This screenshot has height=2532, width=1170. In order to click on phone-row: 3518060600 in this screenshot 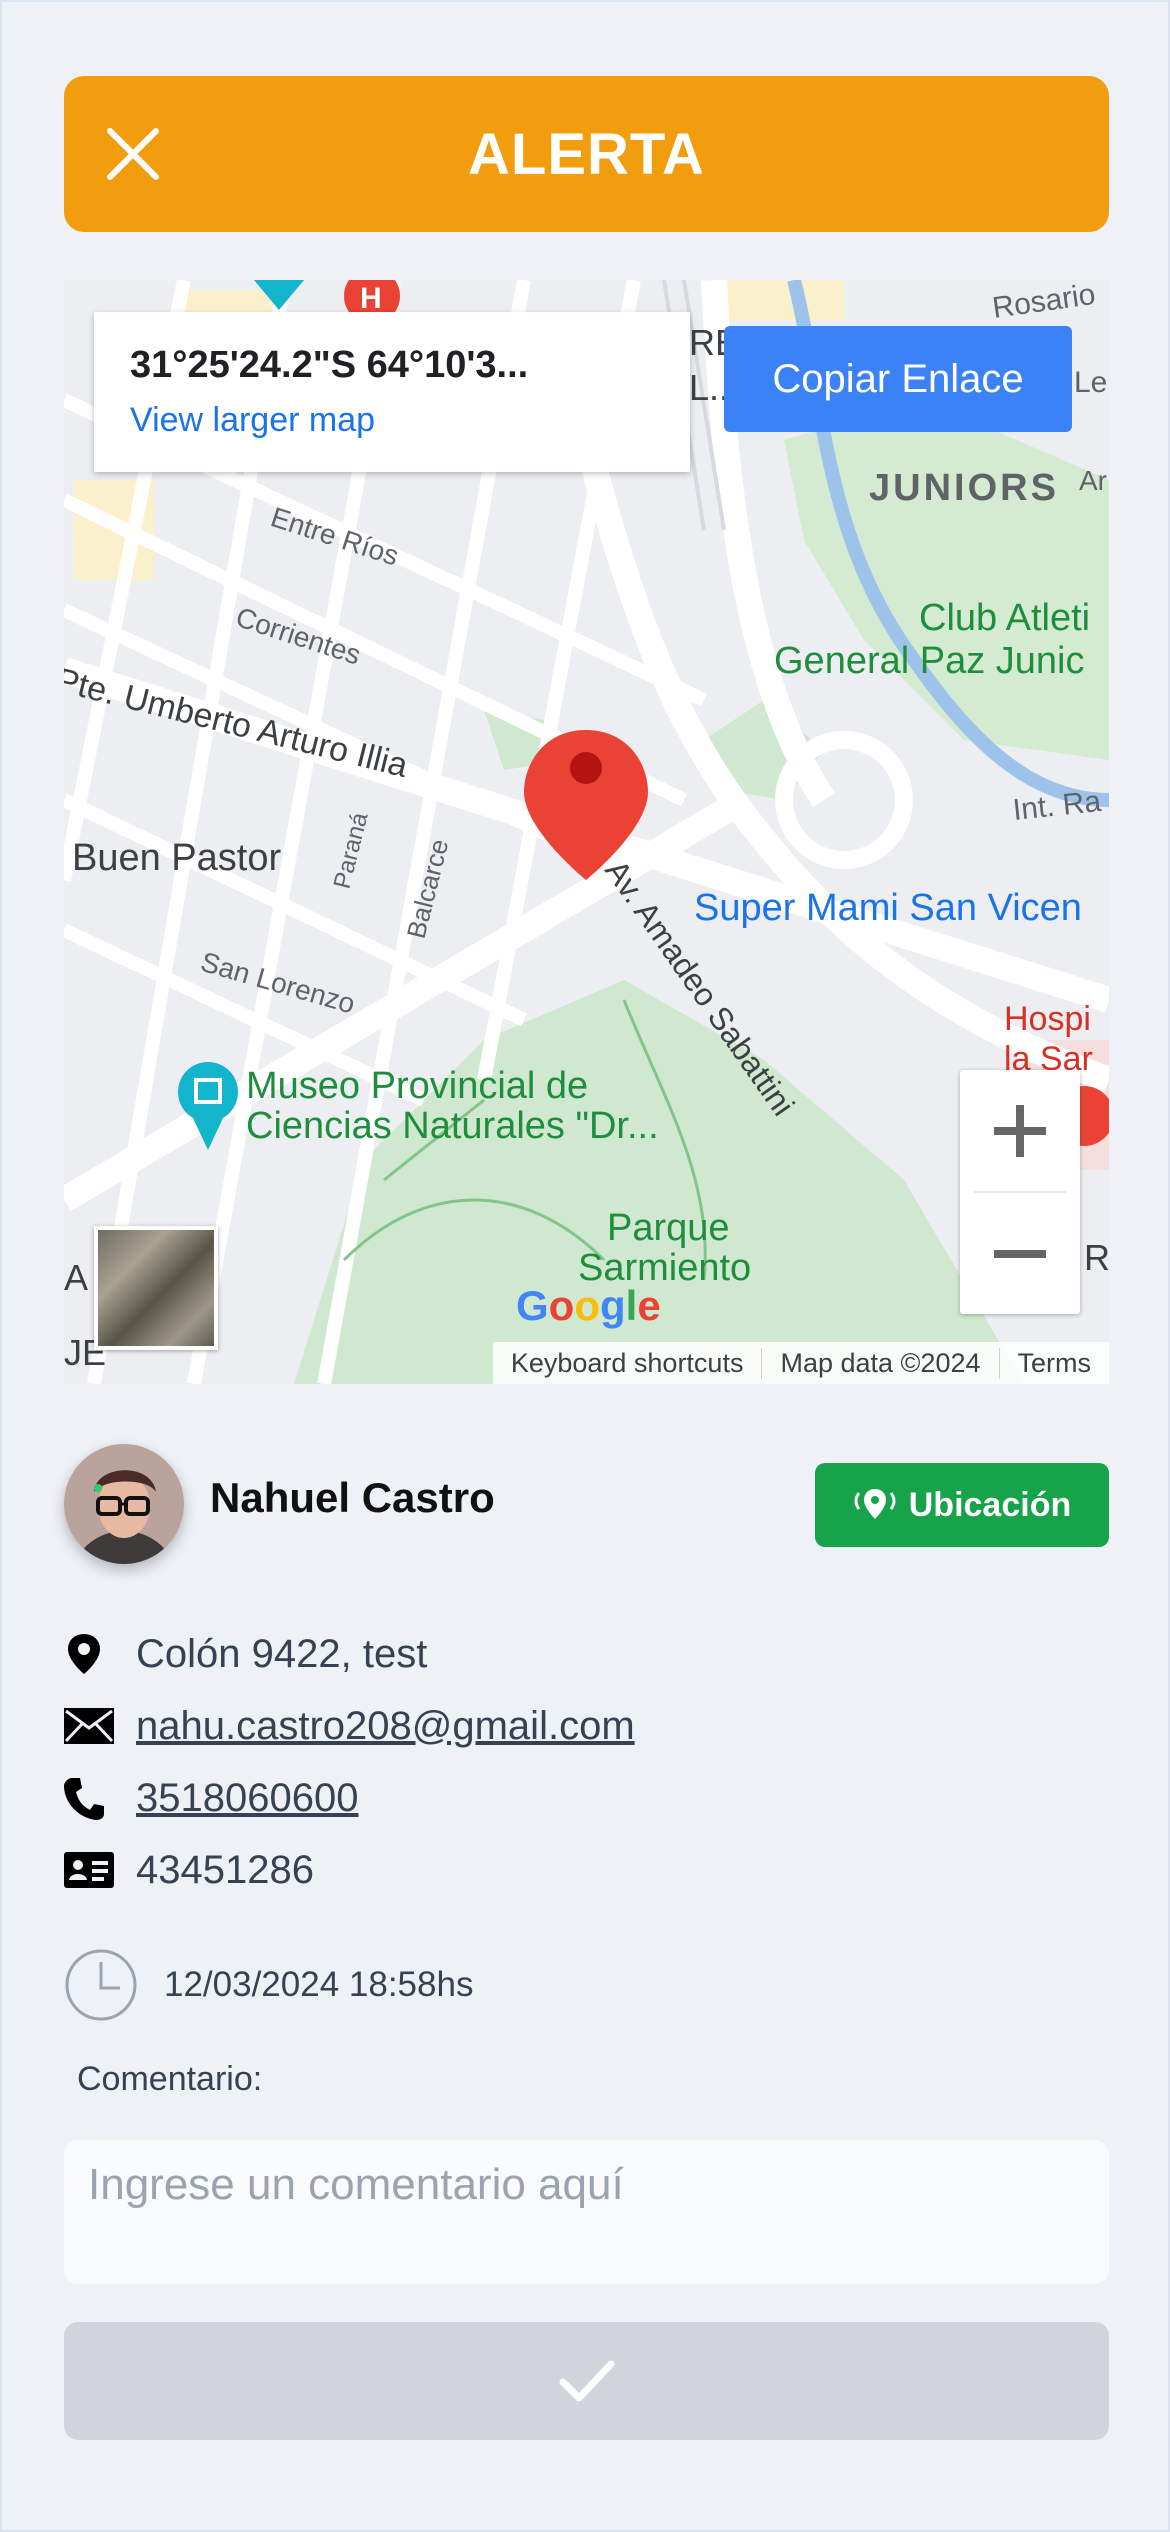, I will do `click(211, 1798)`.